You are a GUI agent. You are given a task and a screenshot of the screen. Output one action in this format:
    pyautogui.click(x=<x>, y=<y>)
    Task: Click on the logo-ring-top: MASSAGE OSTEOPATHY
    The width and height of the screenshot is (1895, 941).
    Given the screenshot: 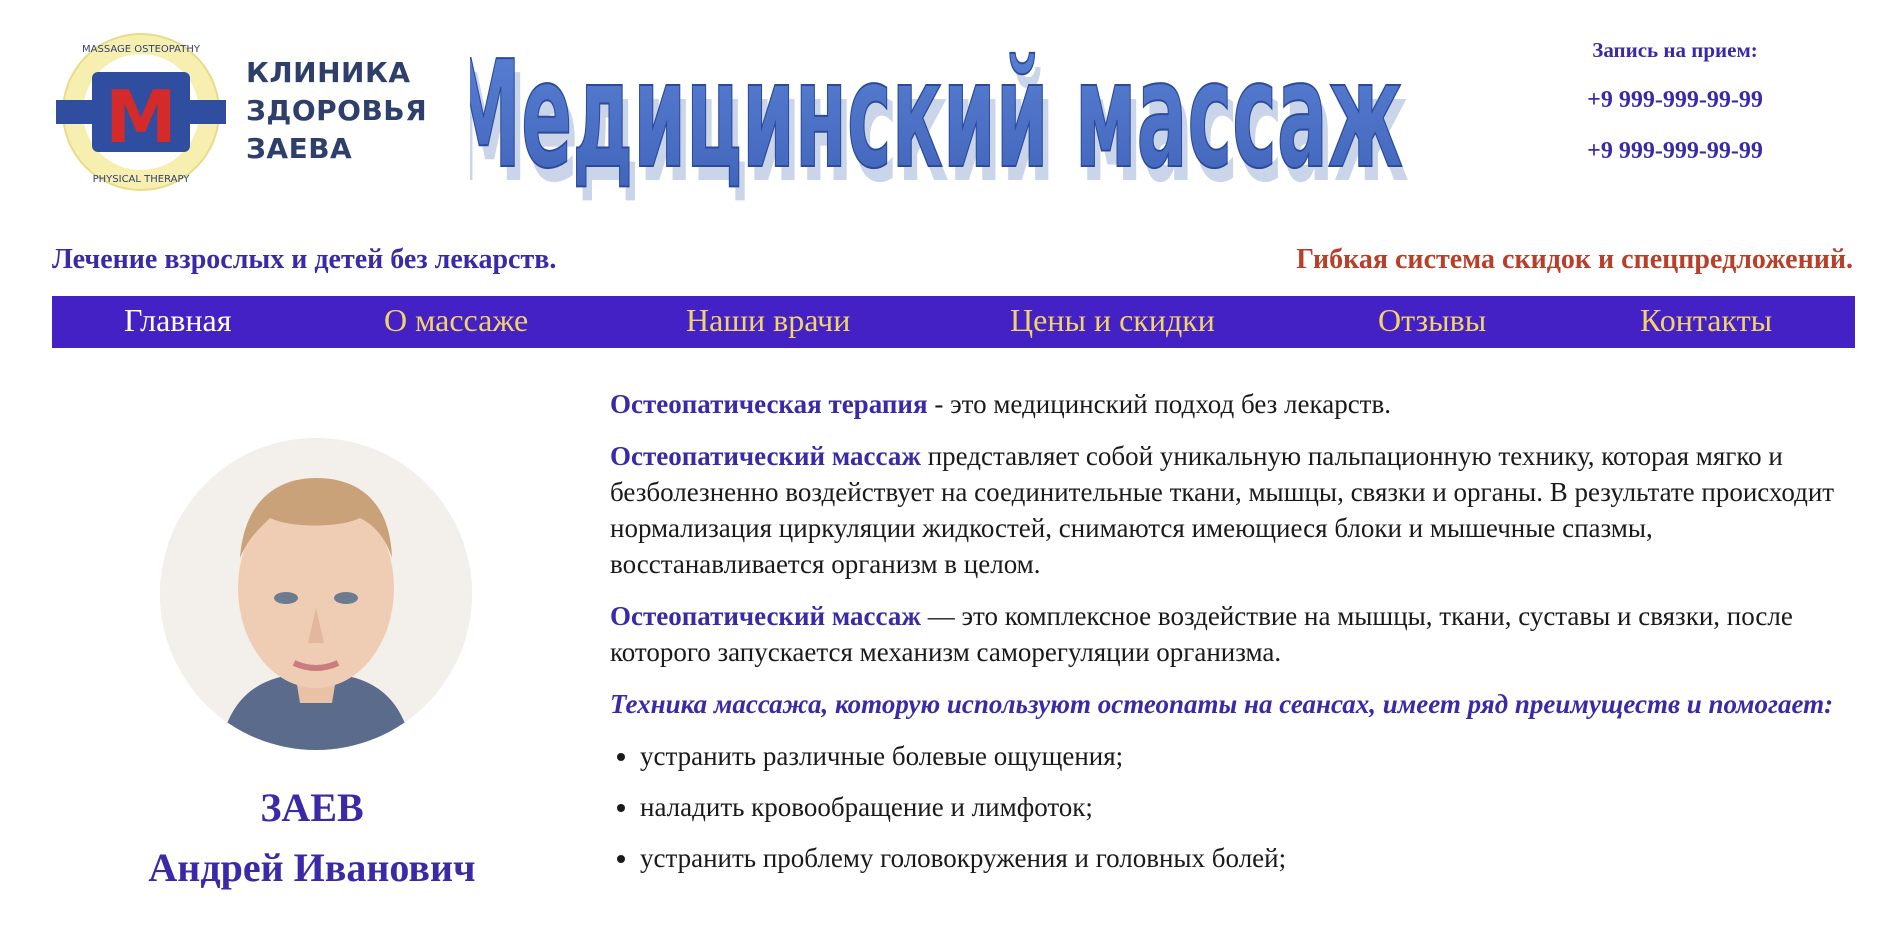 What is the action you would take?
    pyautogui.click(x=141, y=49)
    